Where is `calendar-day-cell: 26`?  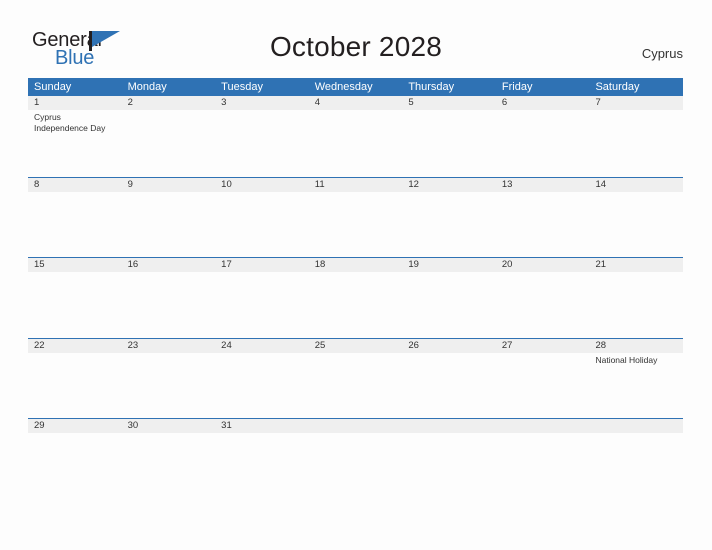
calendar-day-cell: 26 is located at coordinates (449, 378).